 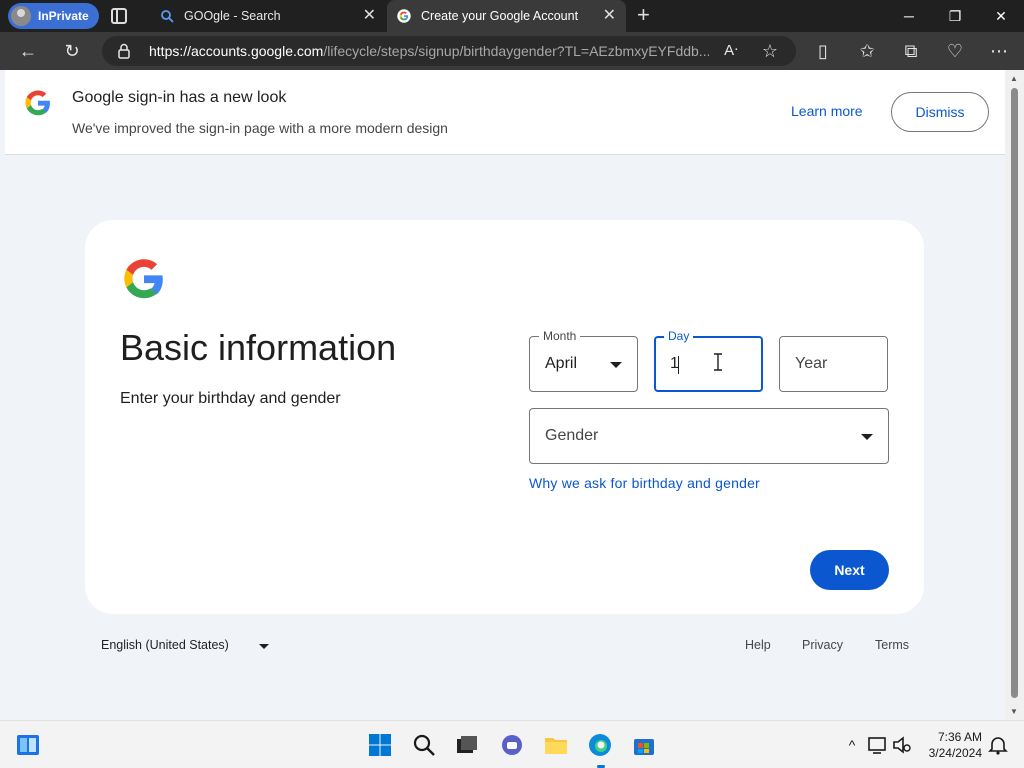 I want to click on file-explorer-icon, so click(x=556, y=745).